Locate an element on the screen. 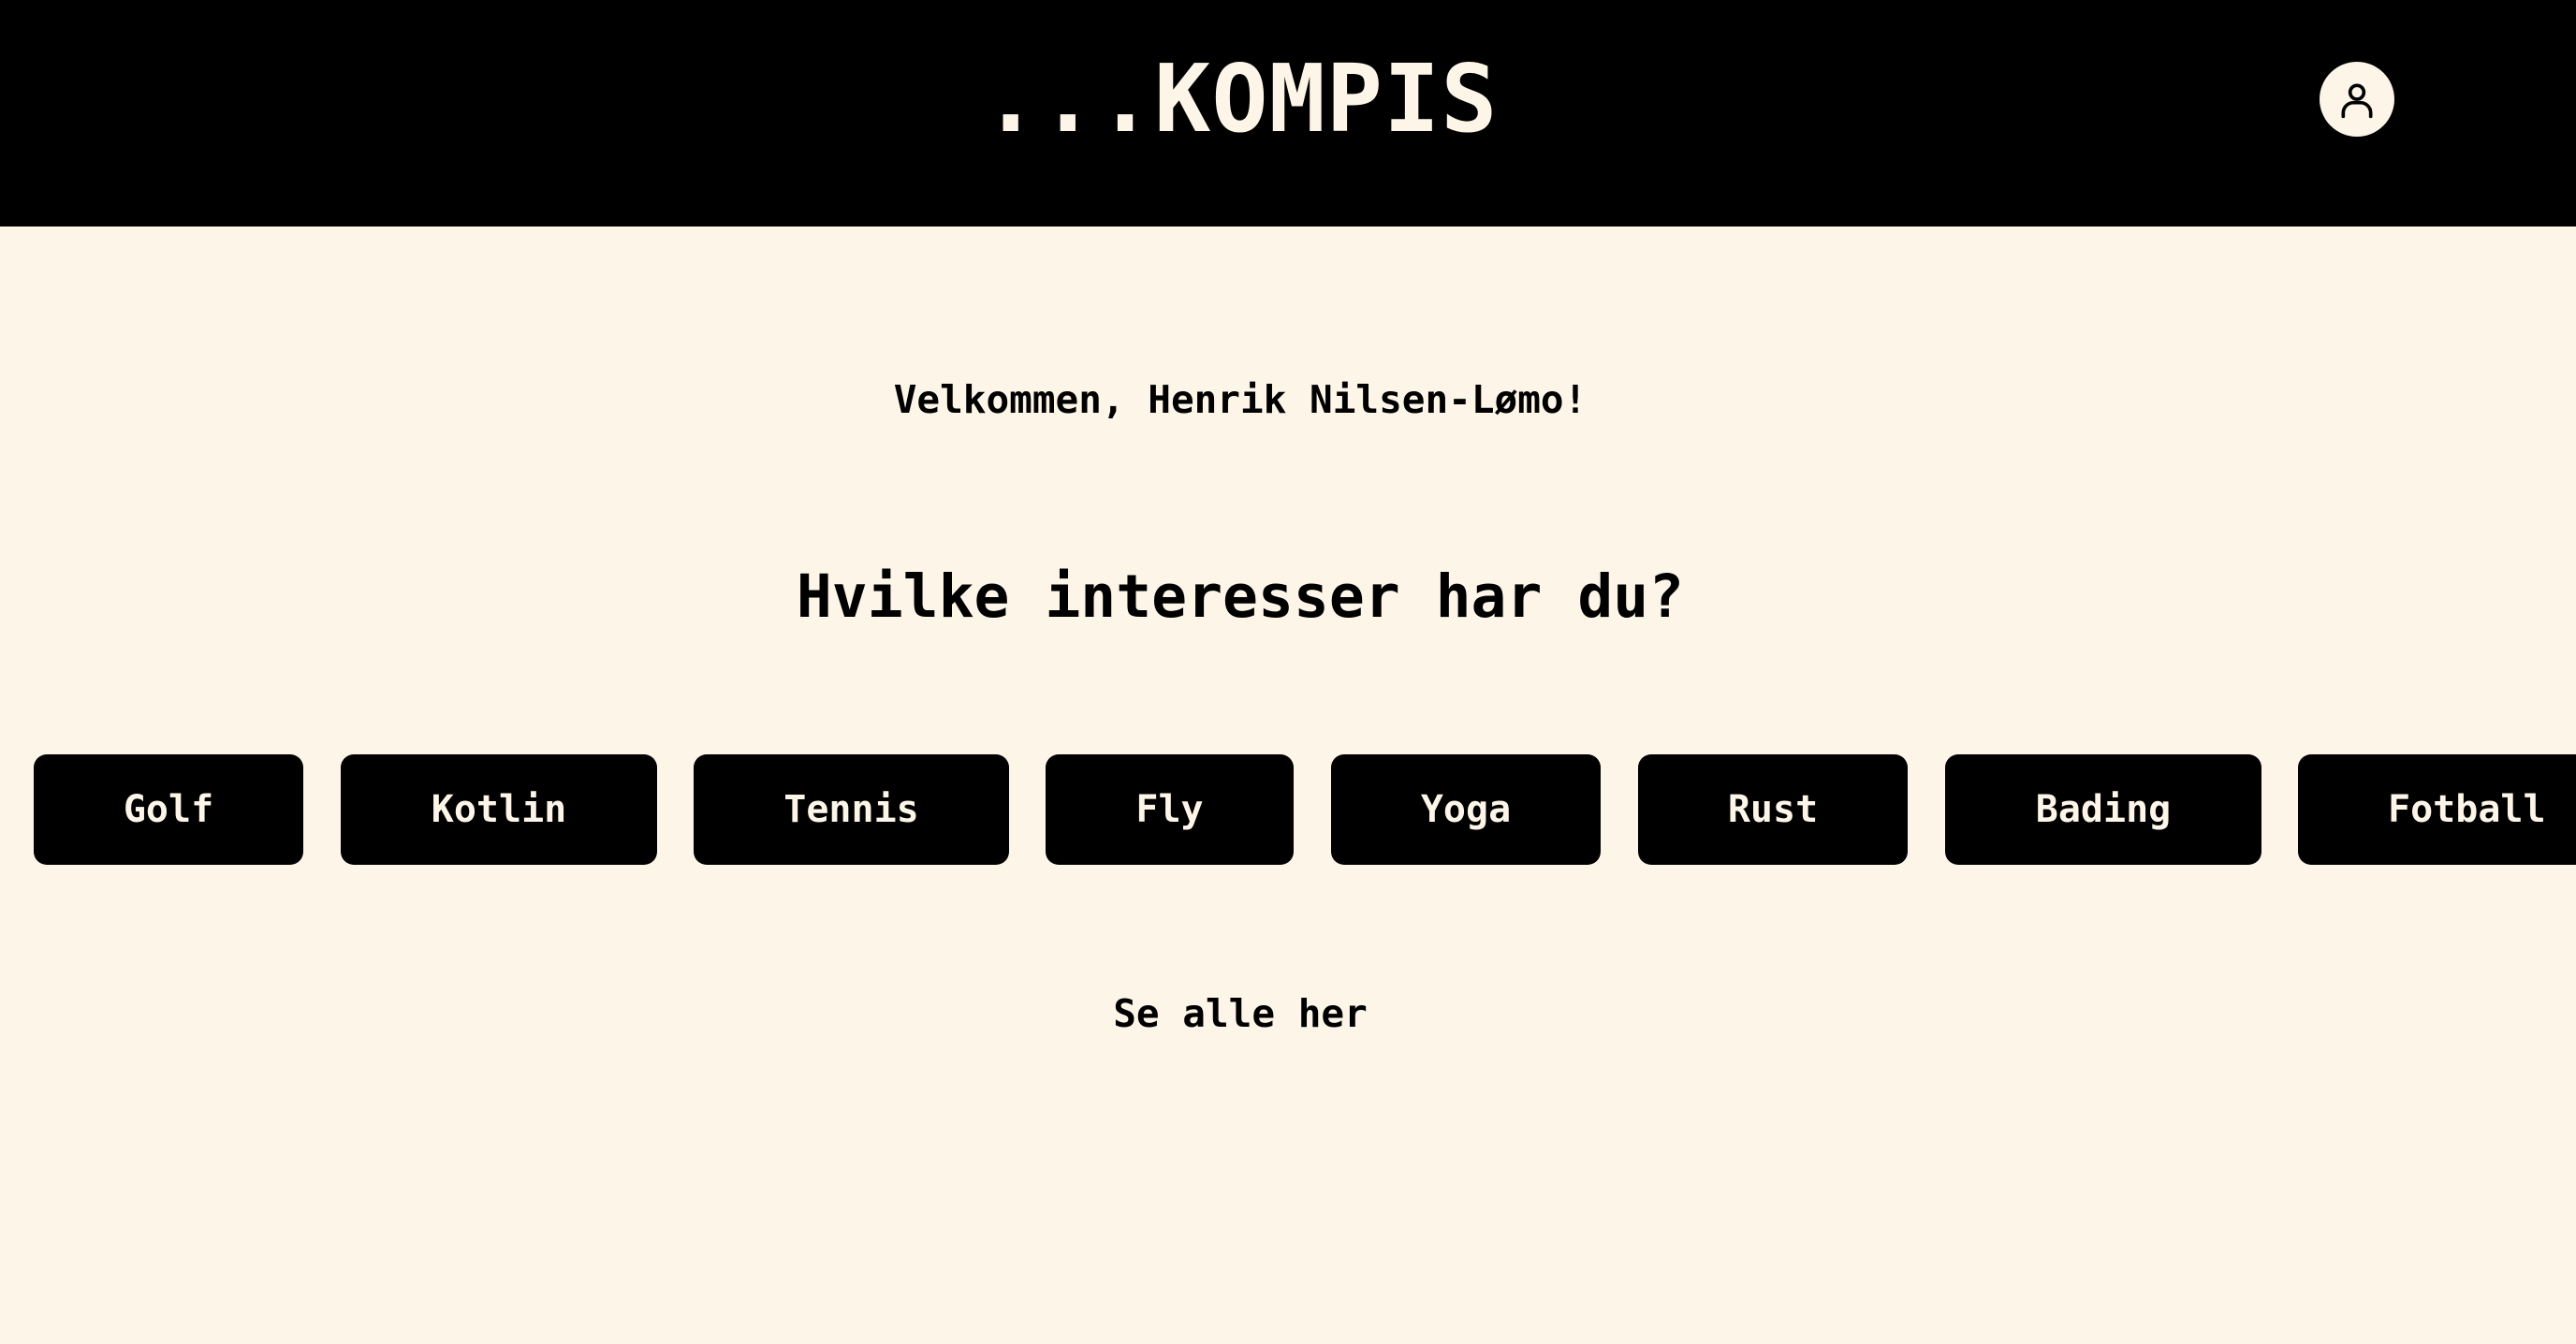 The width and height of the screenshot is (2576, 1344). interest-chip-fly: Fly is located at coordinates (1170, 809).